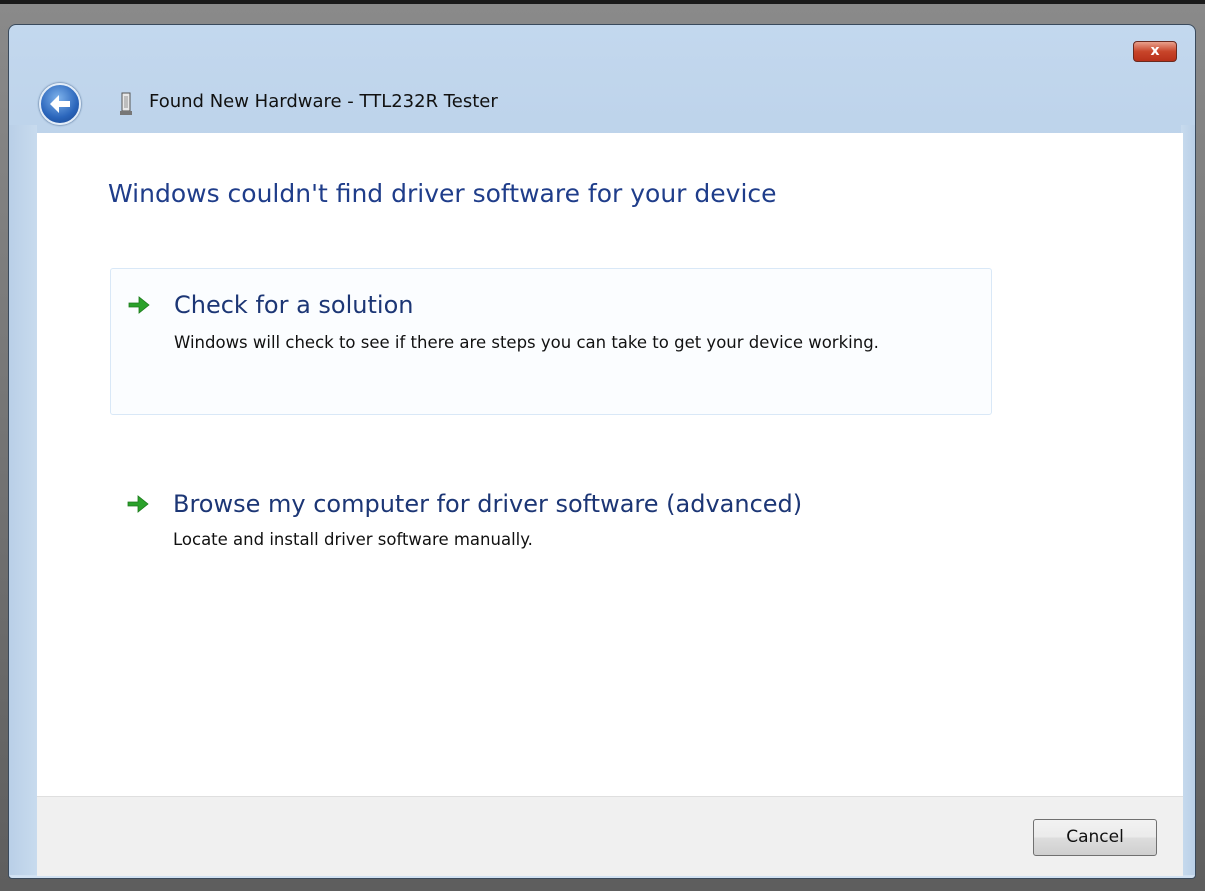 Image resolution: width=1205 pixels, height=891 pixels. I want to click on close-button: x, so click(1155, 51).